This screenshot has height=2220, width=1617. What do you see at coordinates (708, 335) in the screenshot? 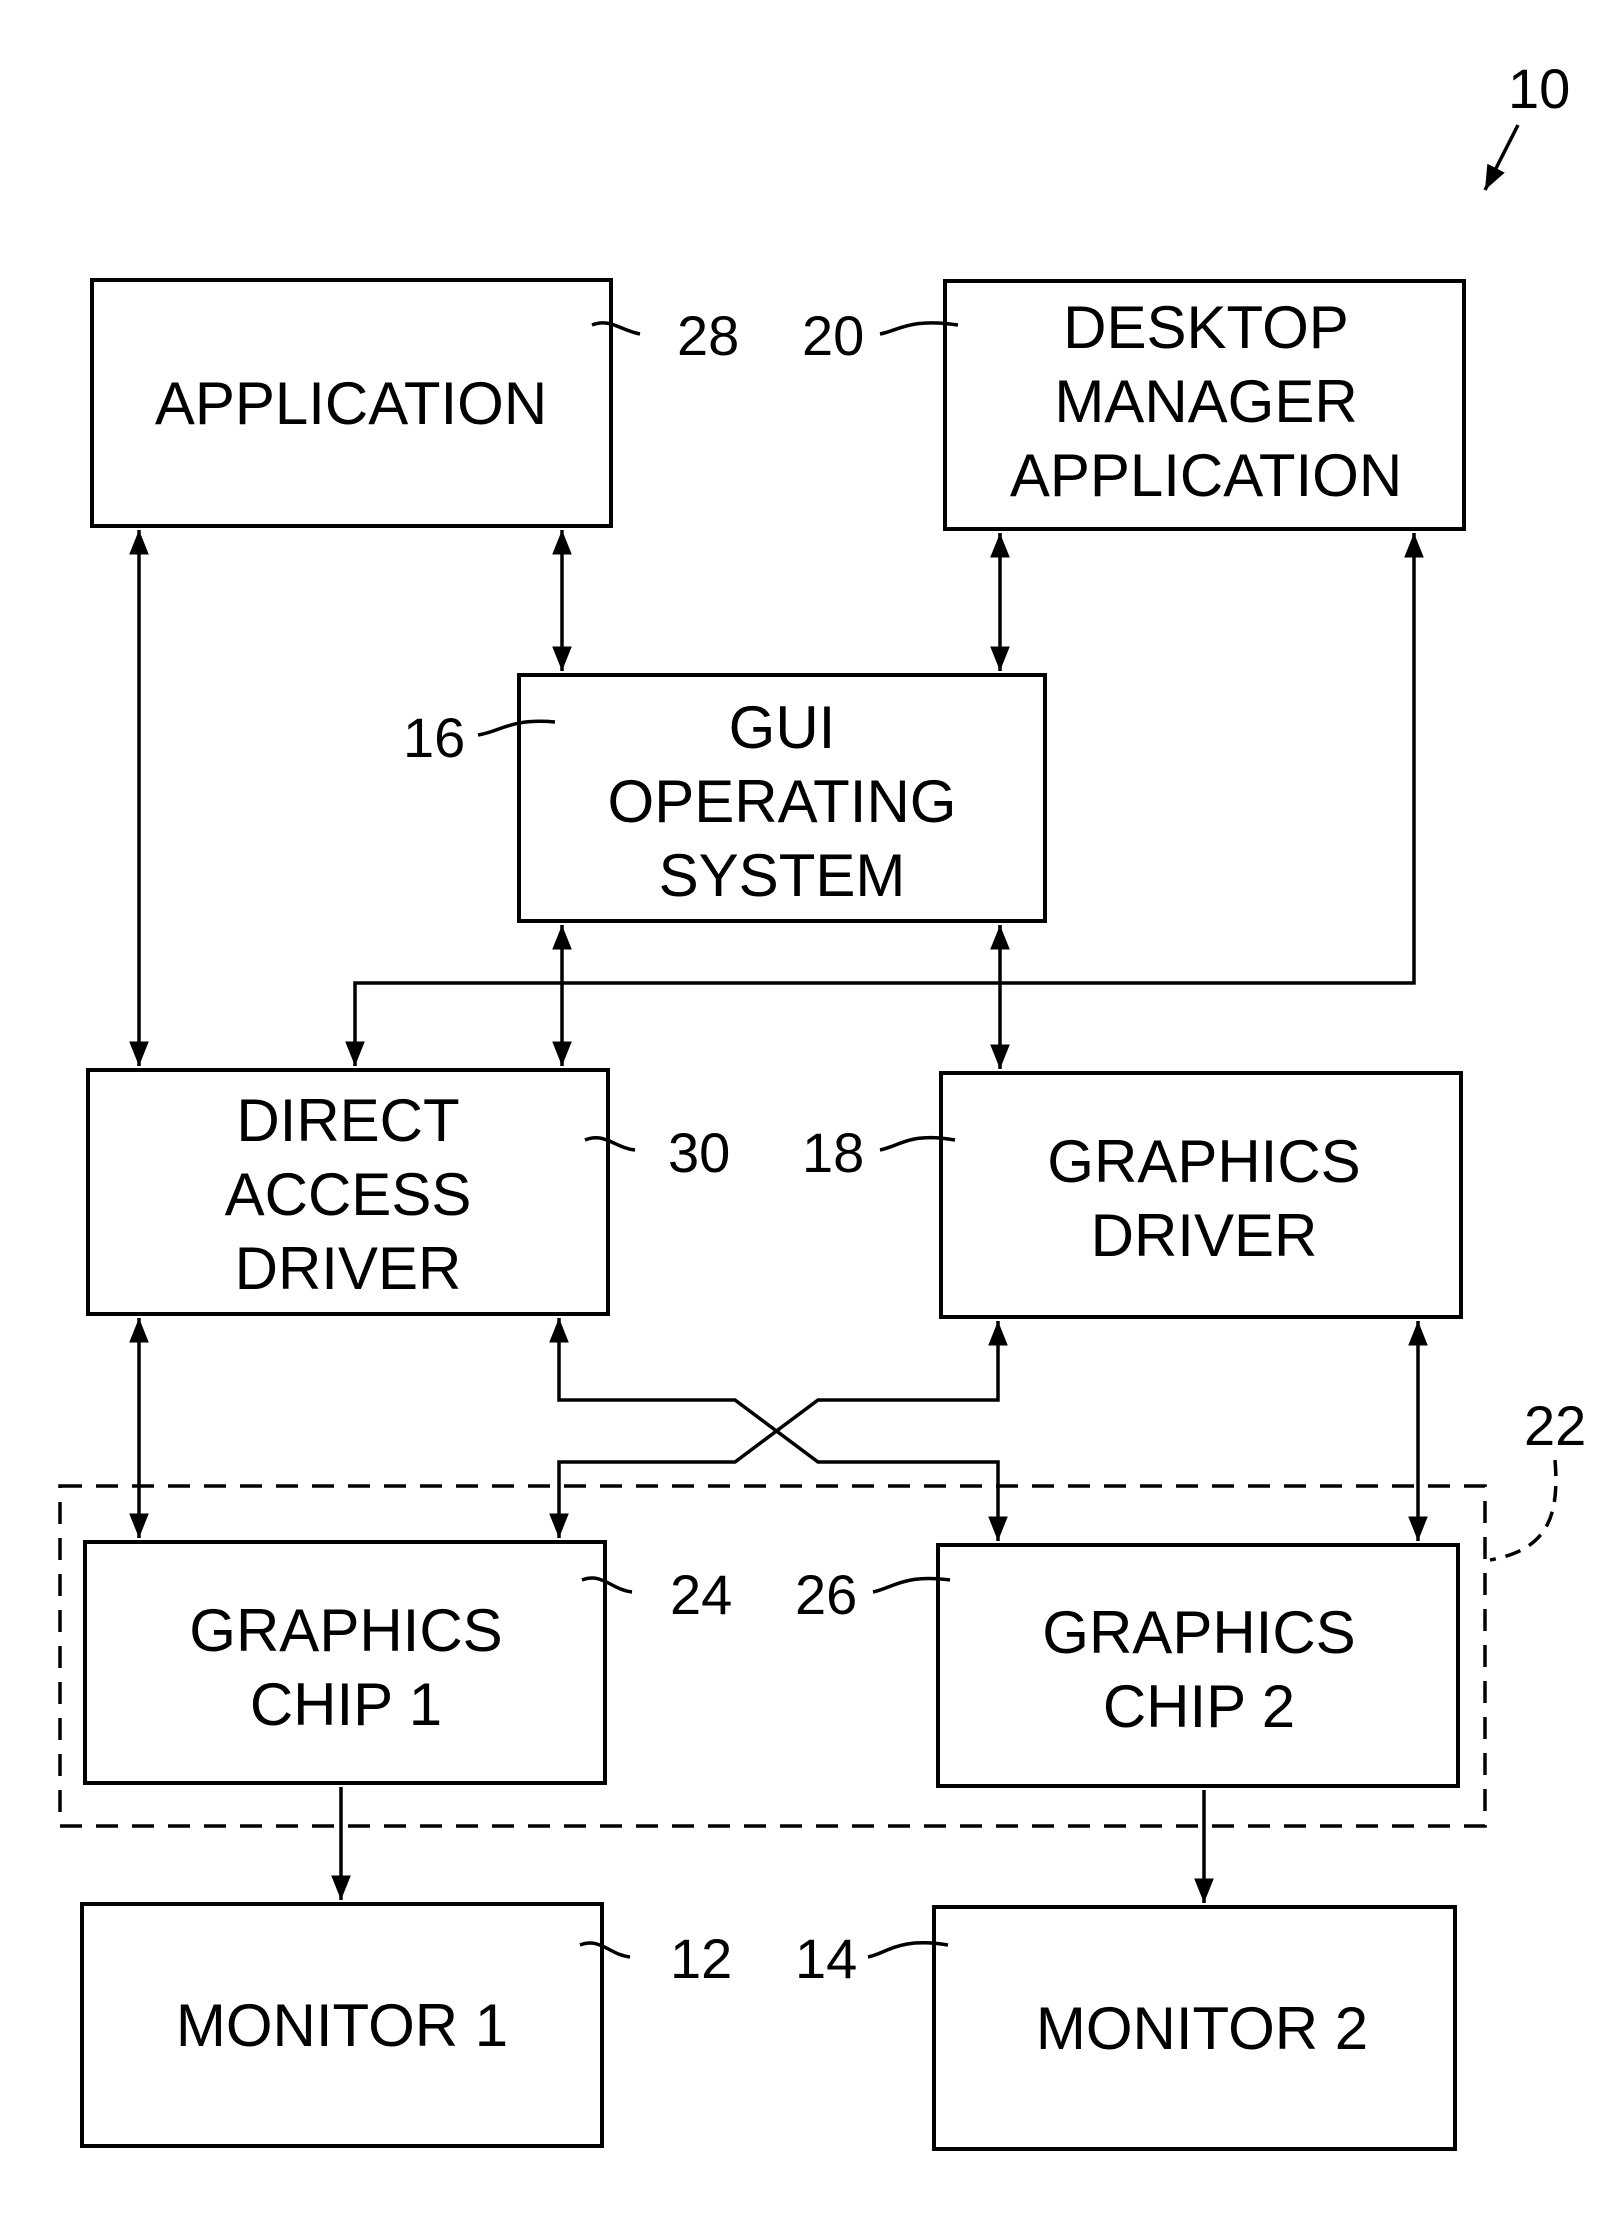
I see `application-ref: 28` at bounding box center [708, 335].